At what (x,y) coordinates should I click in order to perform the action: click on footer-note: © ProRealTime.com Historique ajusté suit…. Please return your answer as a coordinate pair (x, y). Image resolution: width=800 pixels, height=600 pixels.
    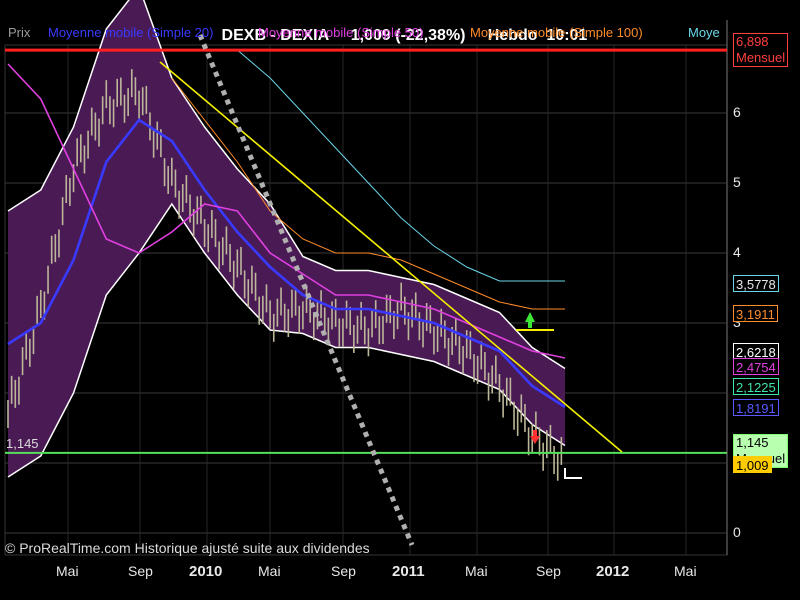
    Looking at the image, I should click on (187, 548).